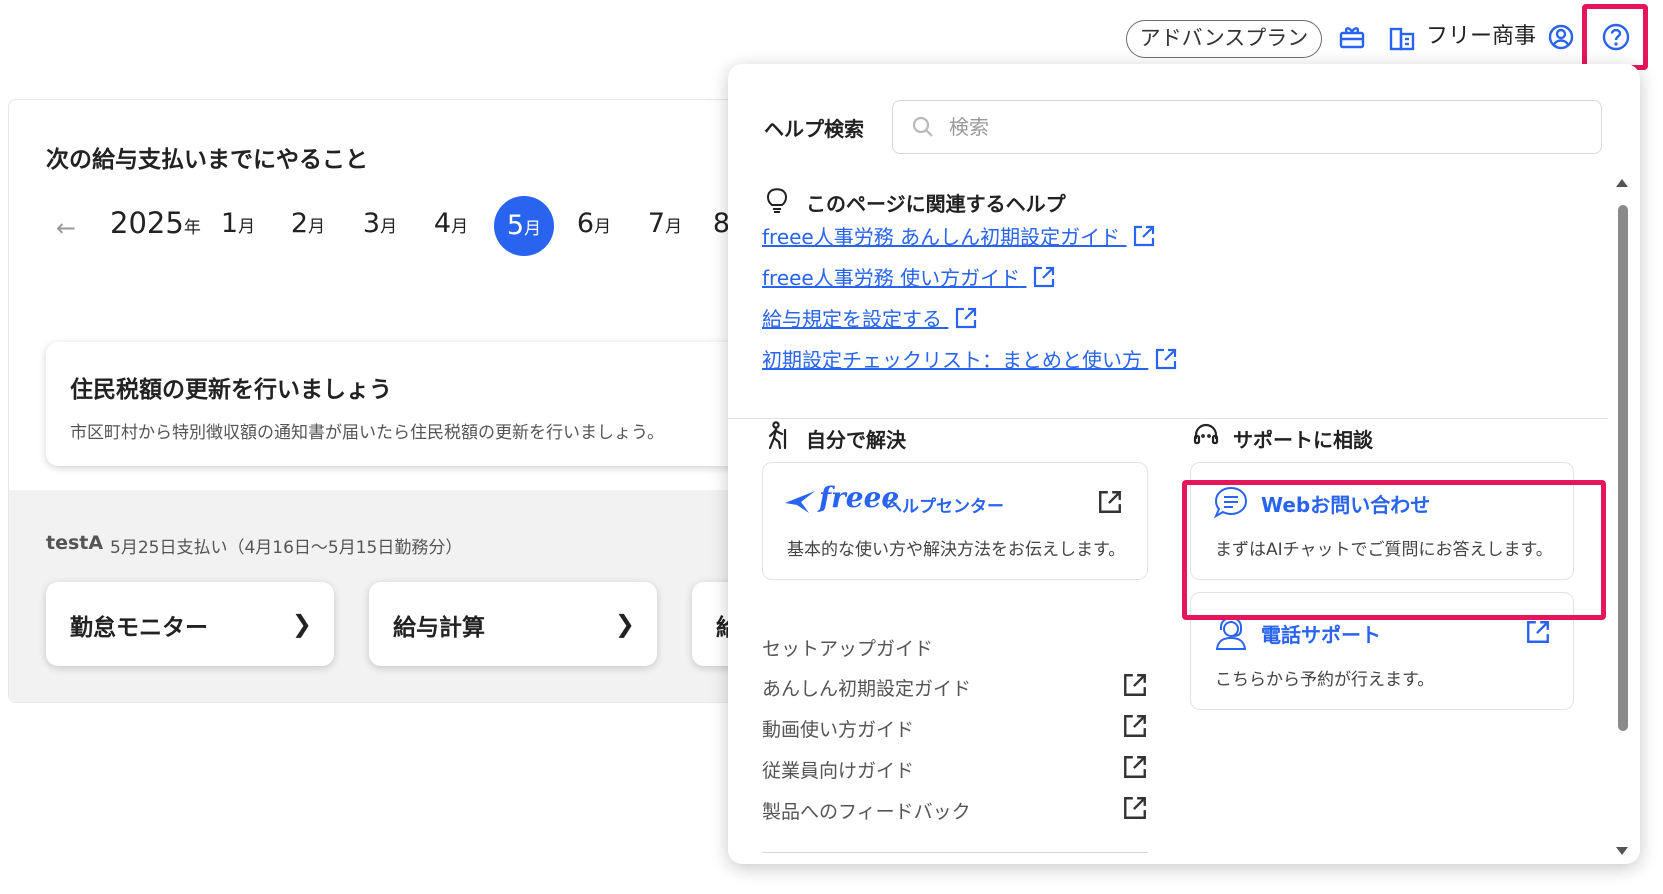 The width and height of the screenshot is (1663, 894). Describe the element at coordinates (777, 200) in the screenshot. I see `lightbulb-icon` at that location.